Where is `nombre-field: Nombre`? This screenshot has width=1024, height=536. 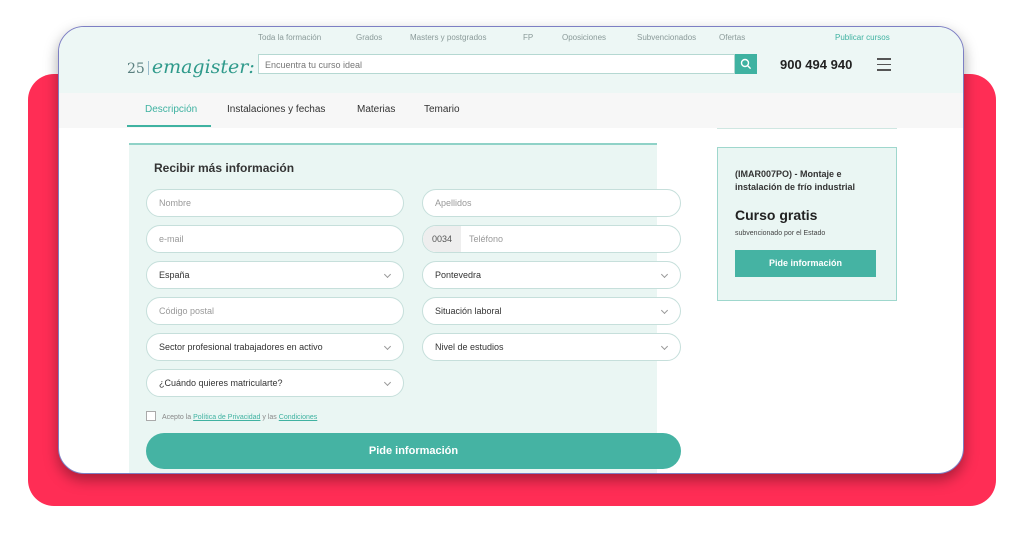
nombre-field: Nombre is located at coordinates (275, 203).